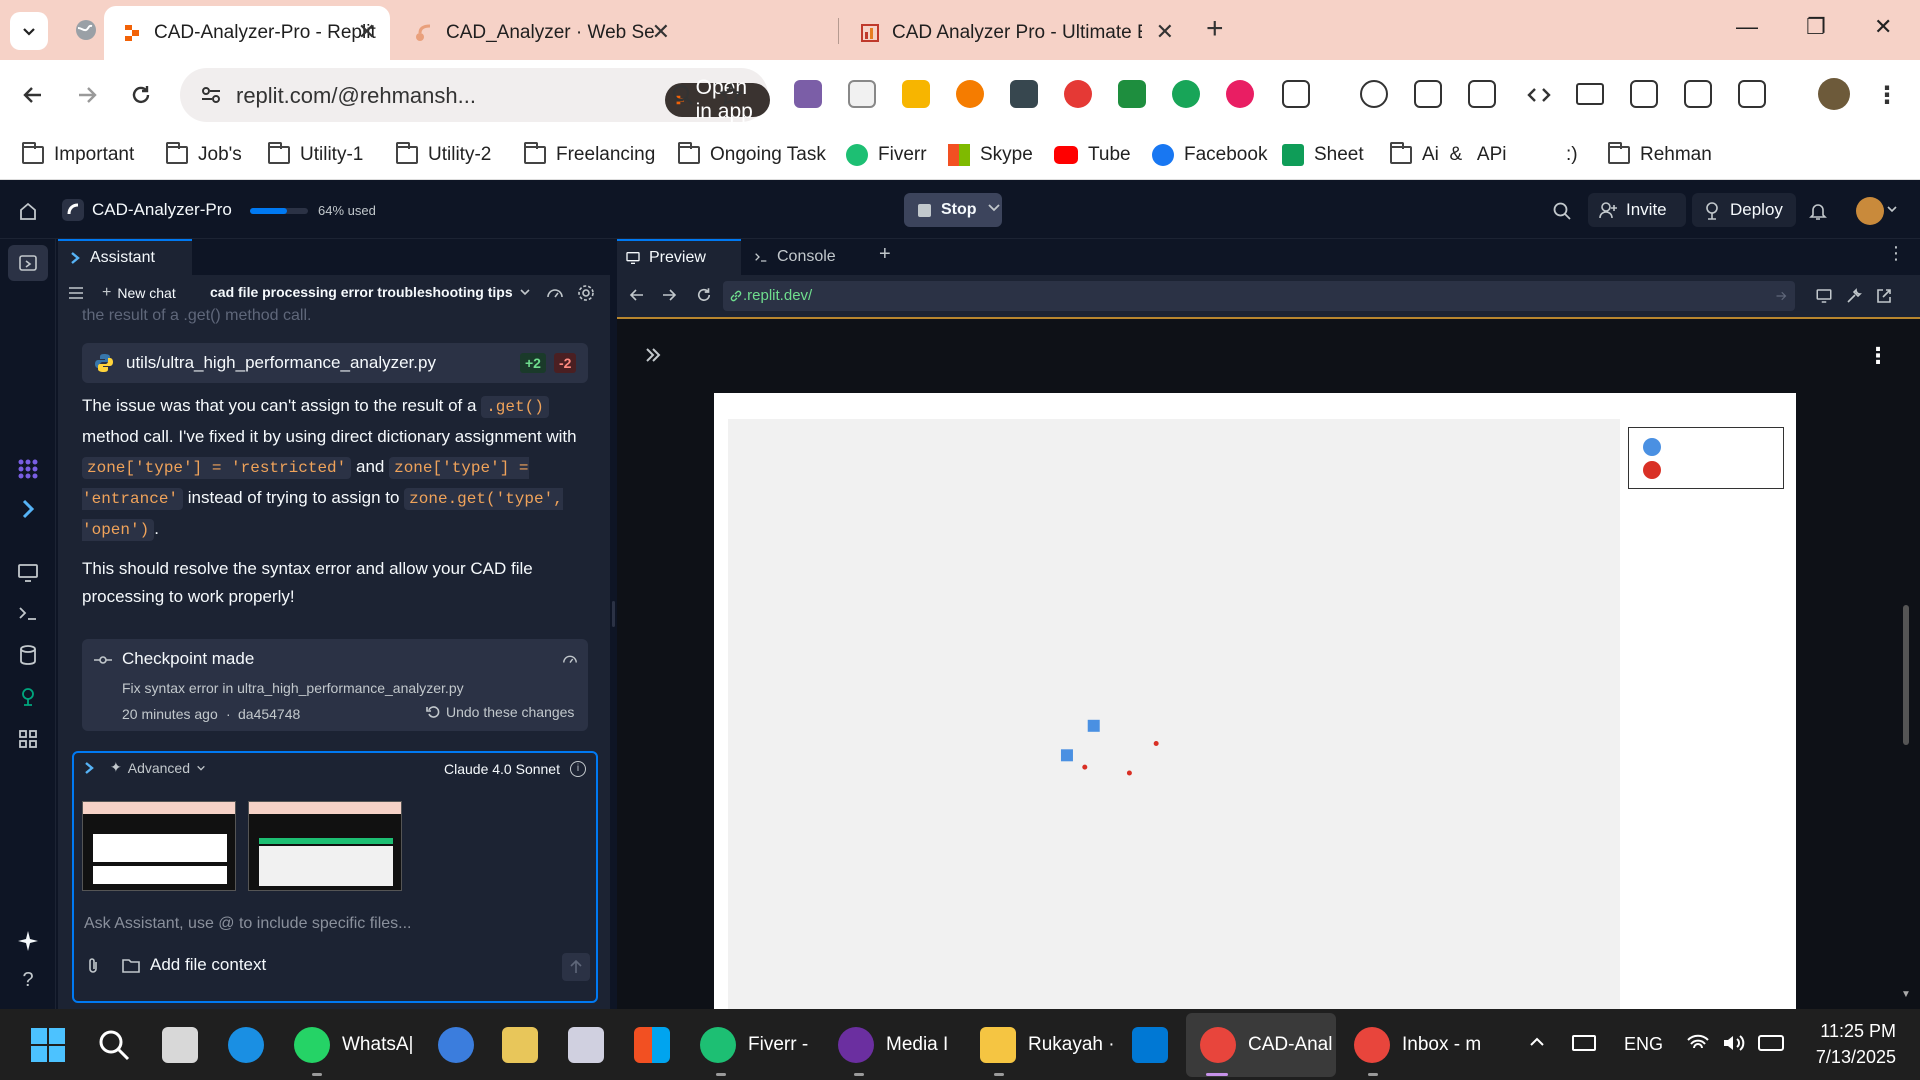  I want to click on project-name: CAD-Analyzer-Pro, so click(162, 210).